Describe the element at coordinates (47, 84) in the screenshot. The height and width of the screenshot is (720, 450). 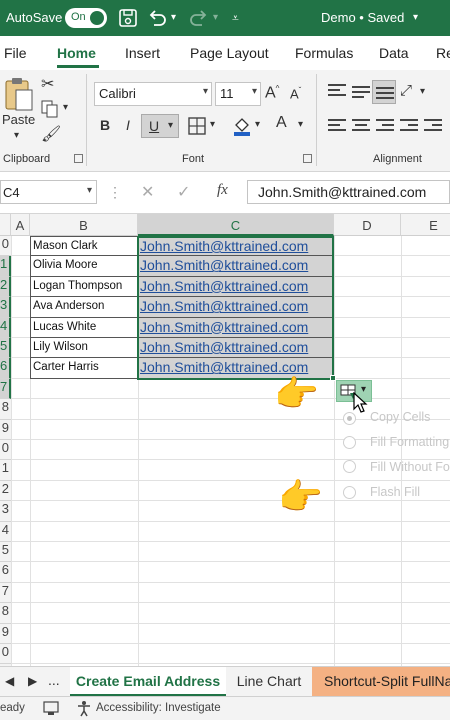
I see `cut-icon: ✂` at that location.